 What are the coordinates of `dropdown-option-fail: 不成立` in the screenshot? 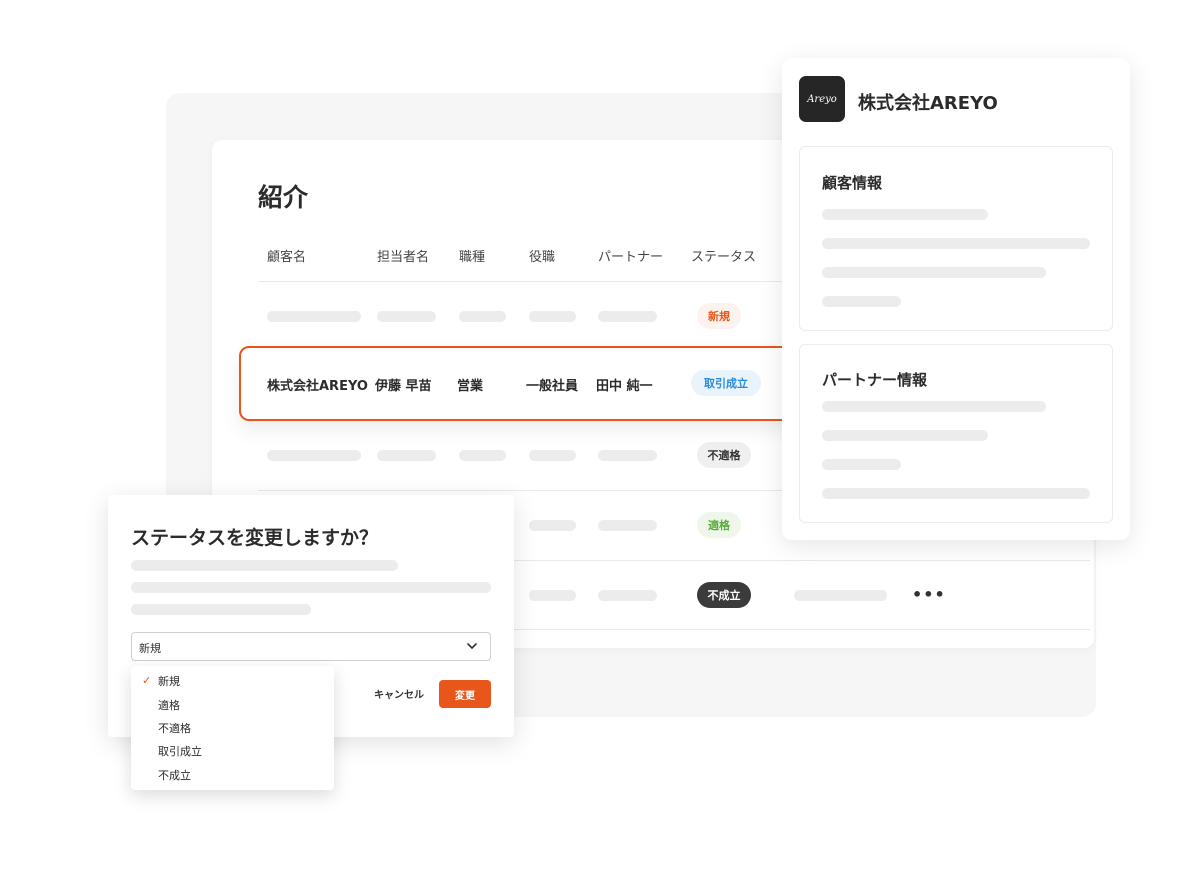 It's located at (174, 775).